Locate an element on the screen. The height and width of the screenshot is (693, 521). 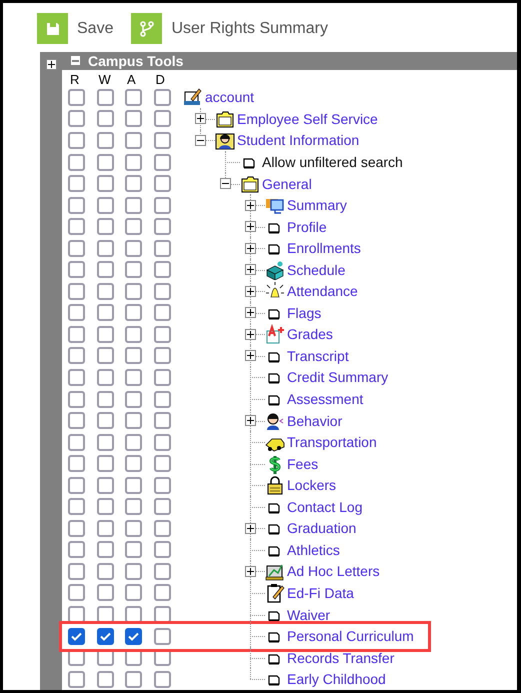
tool-link: Contact Log is located at coordinates (324, 506).